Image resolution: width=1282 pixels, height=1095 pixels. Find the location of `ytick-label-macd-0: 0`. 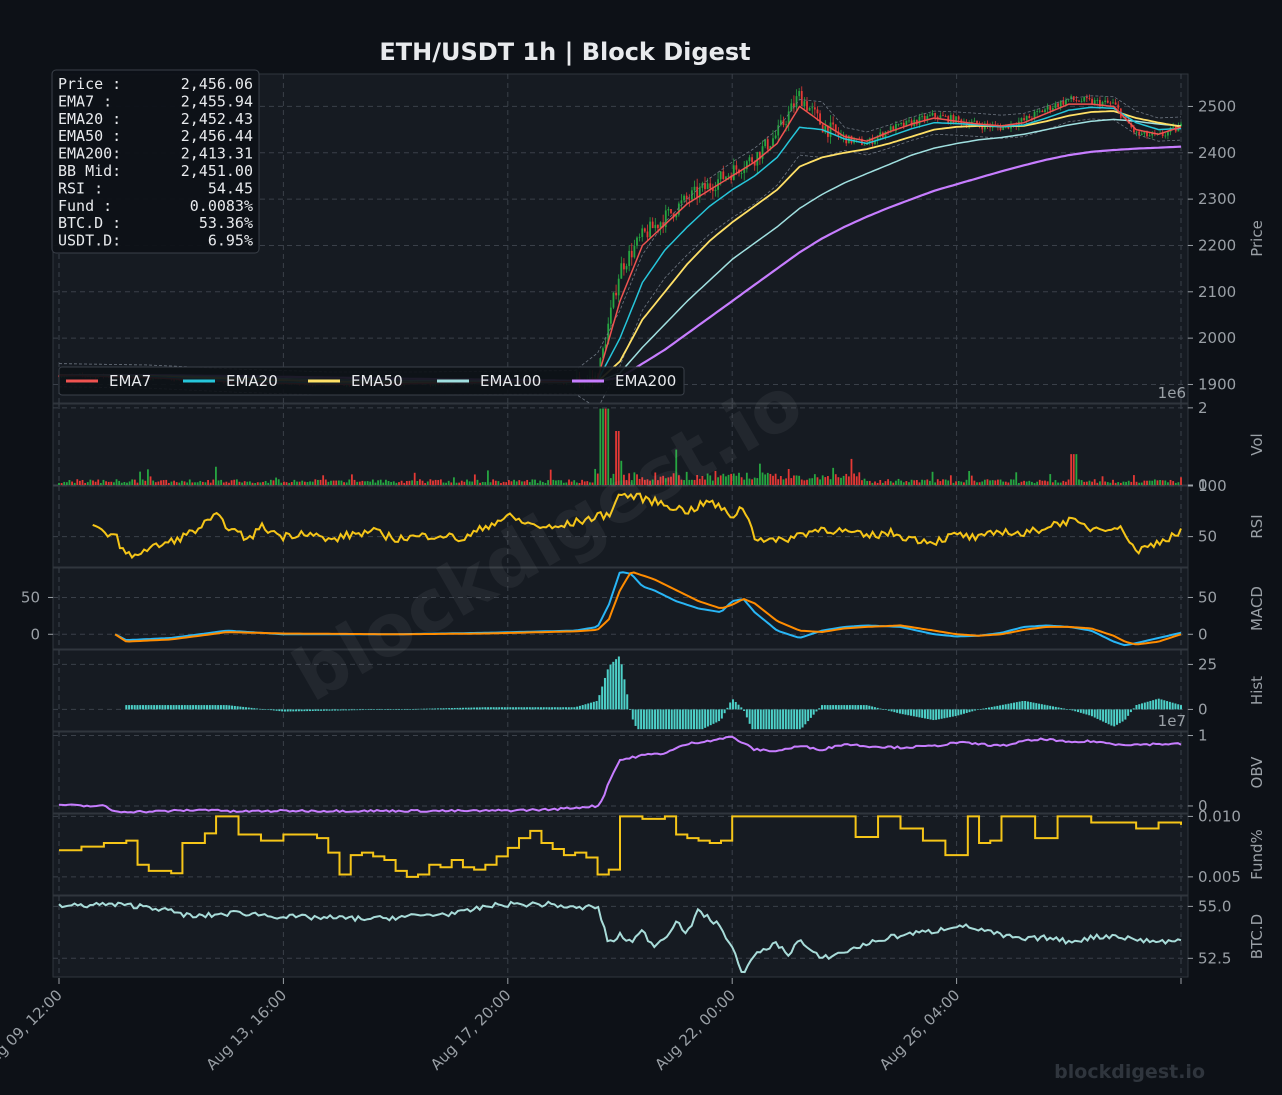

ytick-label-macd-0: 0 is located at coordinates (1203, 634).